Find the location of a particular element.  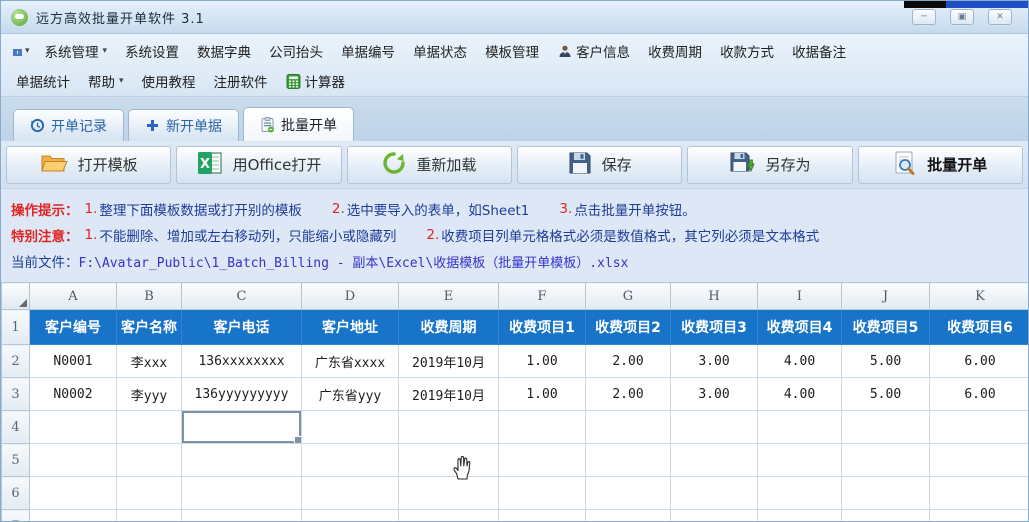

menu-help: 帮助 ▾ is located at coordinates (106, 81).